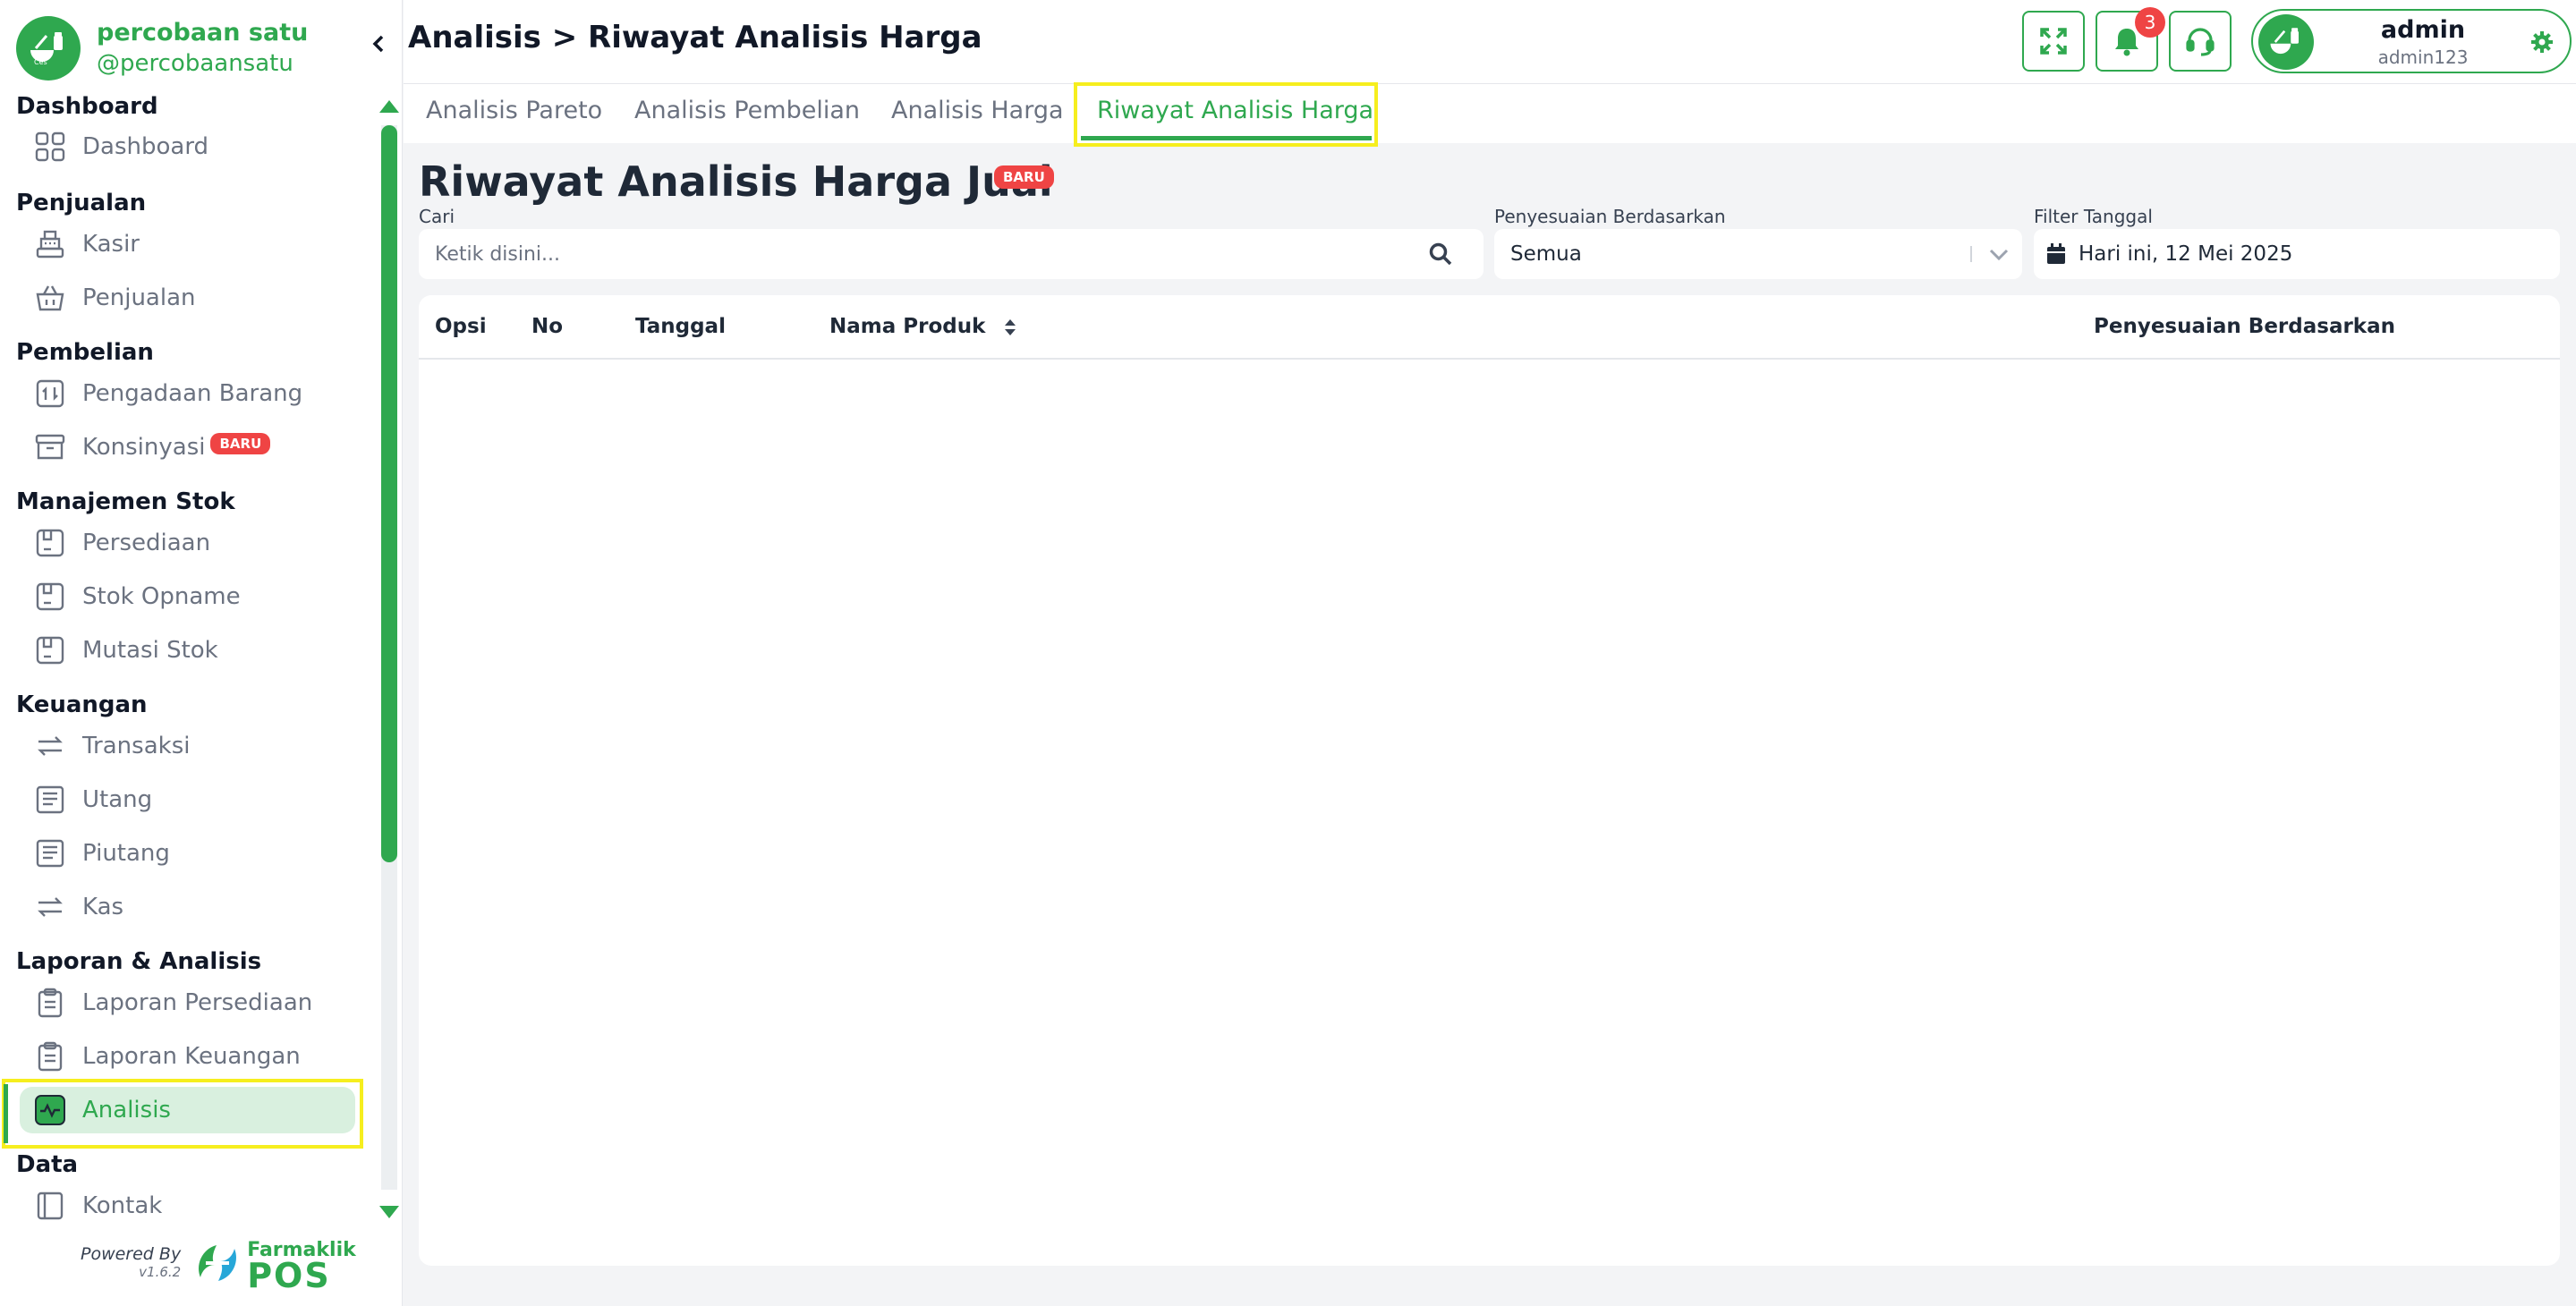  I want to click on farmaklik-pos: POS, so click(289, 1276).